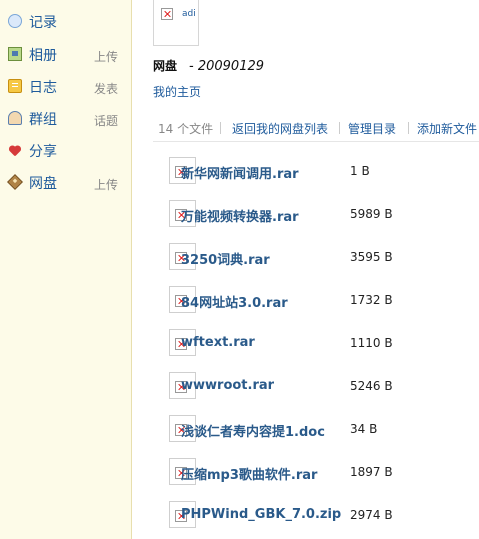 The height and width of the screenshot is (539, 479). I want to click on file-name-link: 压缩mp3歌曲软件.rar, so click(249, 473).